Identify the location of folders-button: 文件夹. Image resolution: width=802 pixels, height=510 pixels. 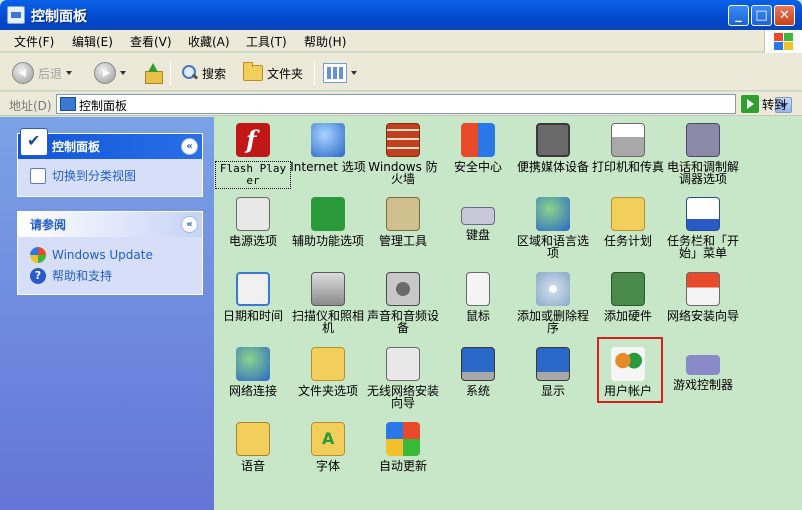
(273, 73).